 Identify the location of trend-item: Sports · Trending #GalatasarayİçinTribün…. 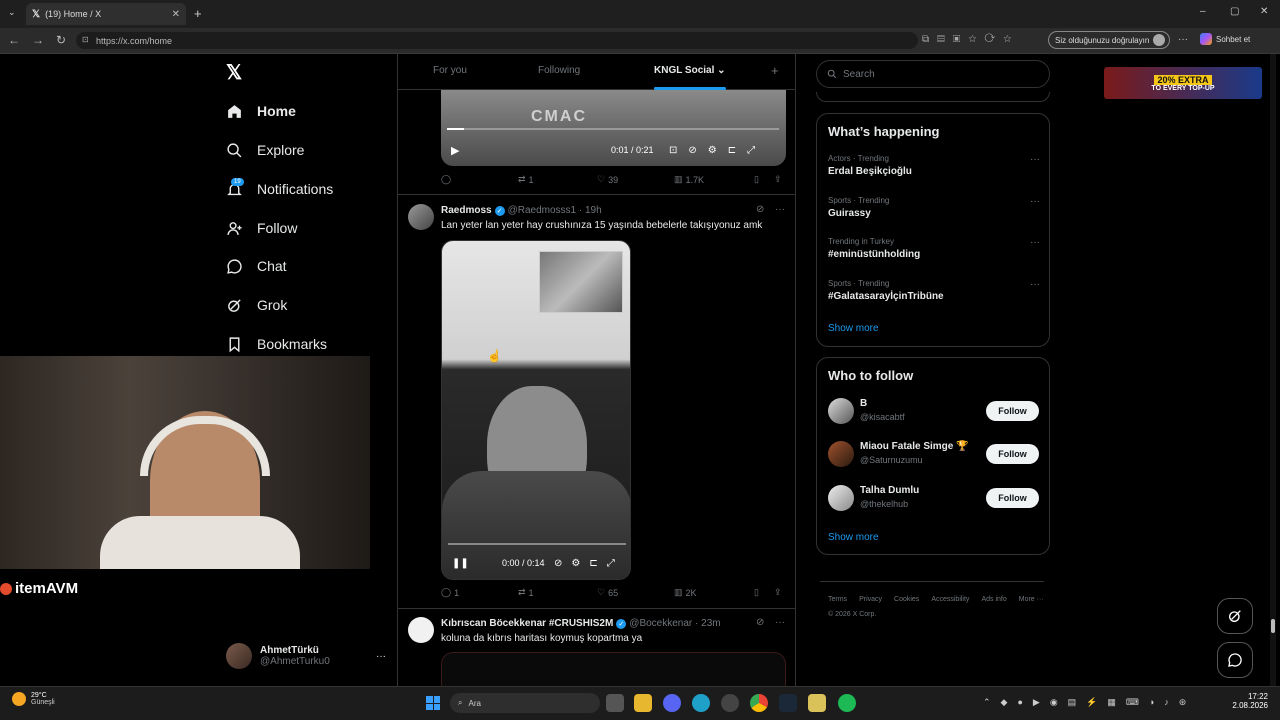
(934, 290).